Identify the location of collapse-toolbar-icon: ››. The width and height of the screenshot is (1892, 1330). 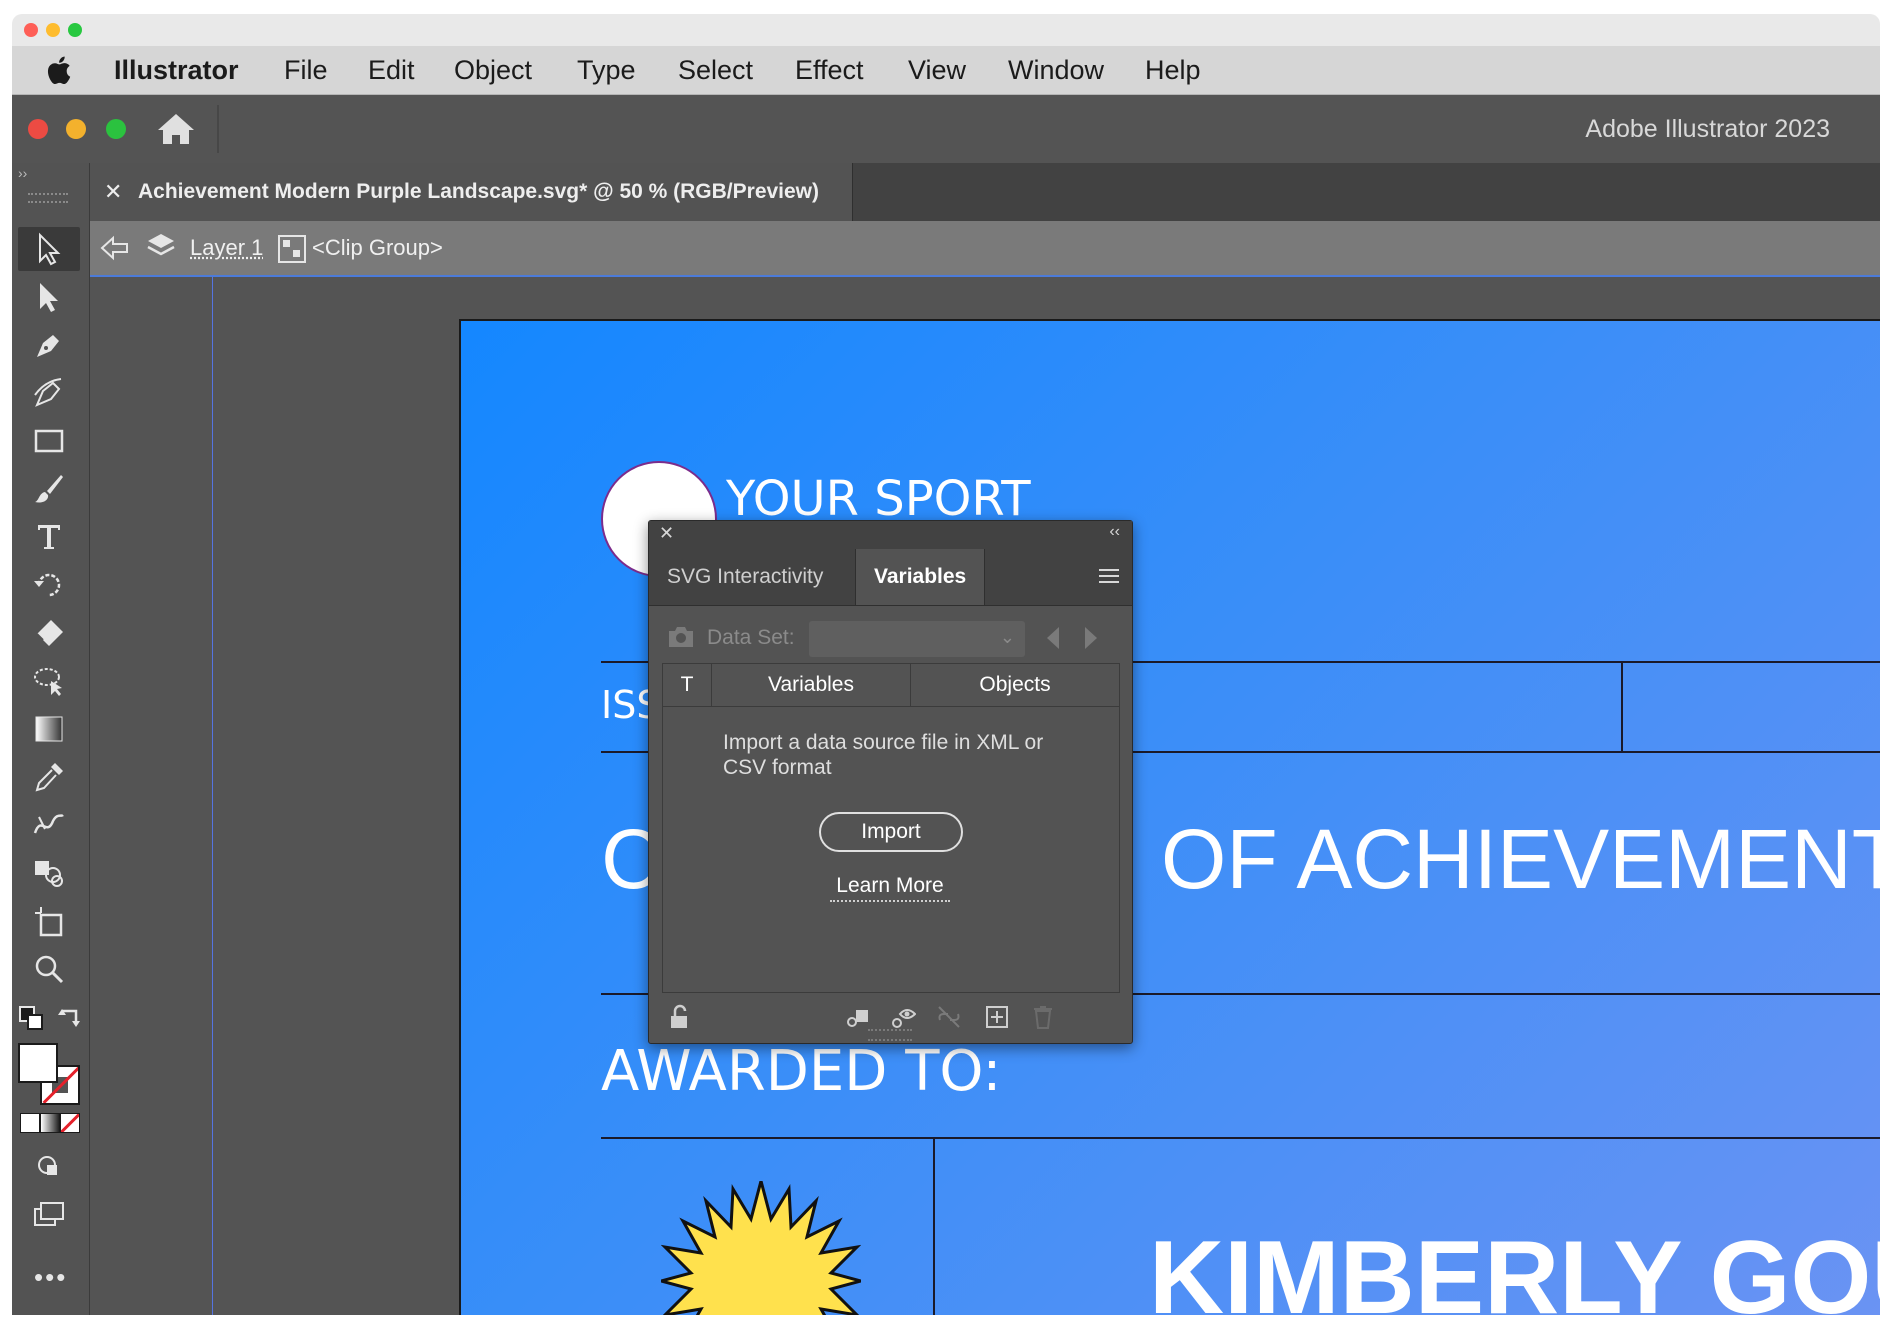
(22, 173).